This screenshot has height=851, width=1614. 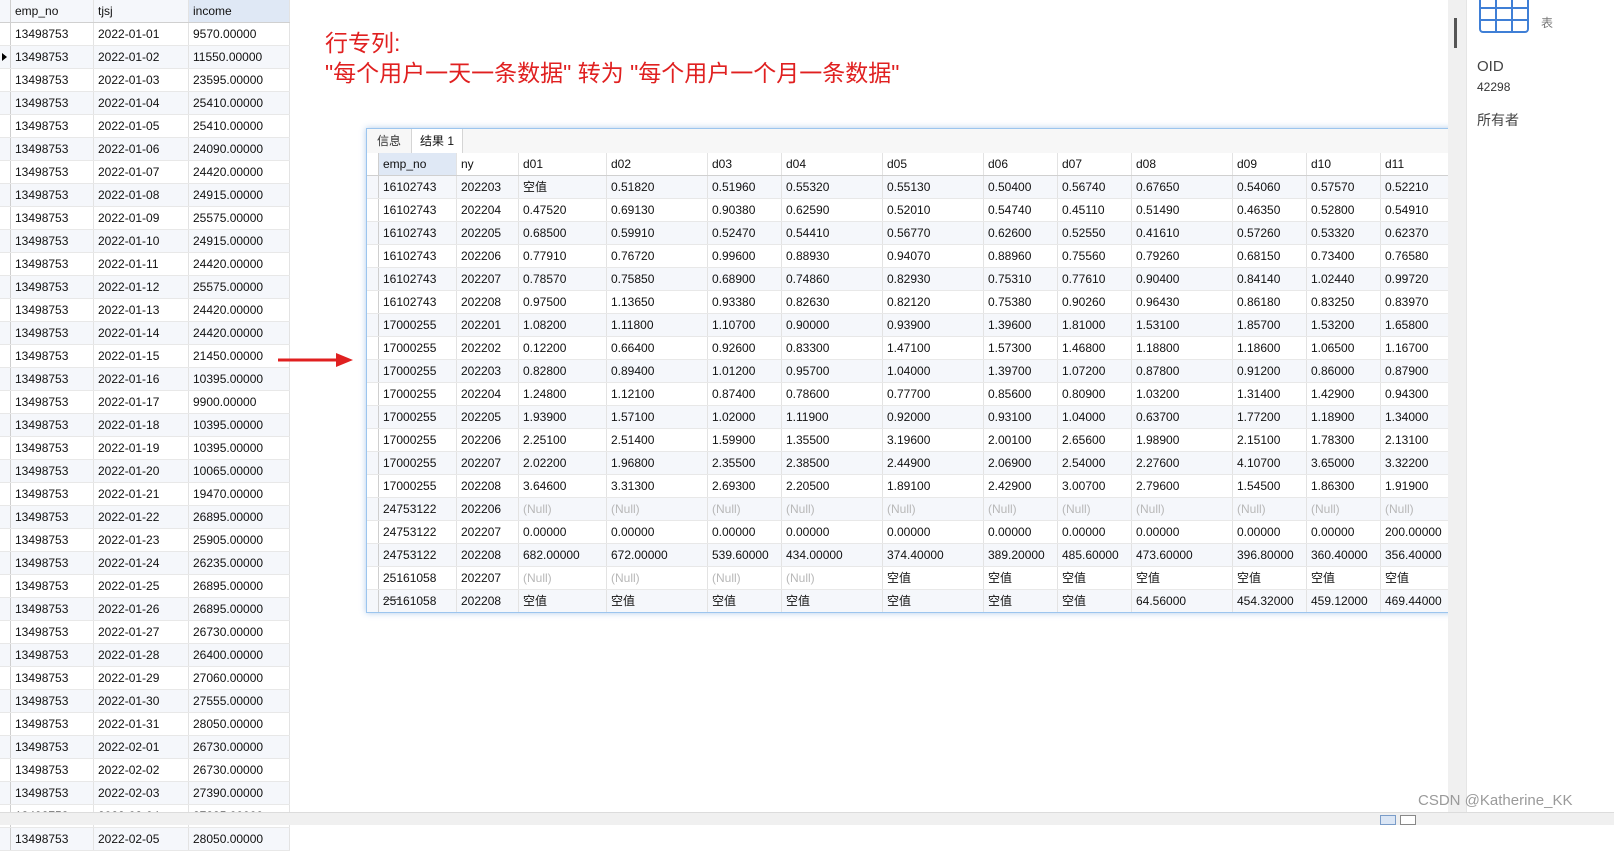 What do you see at coordinates (563, 440) in the screenshot?
I see `result-cell-d01: 2.25100` at bounding box center [563, 440].